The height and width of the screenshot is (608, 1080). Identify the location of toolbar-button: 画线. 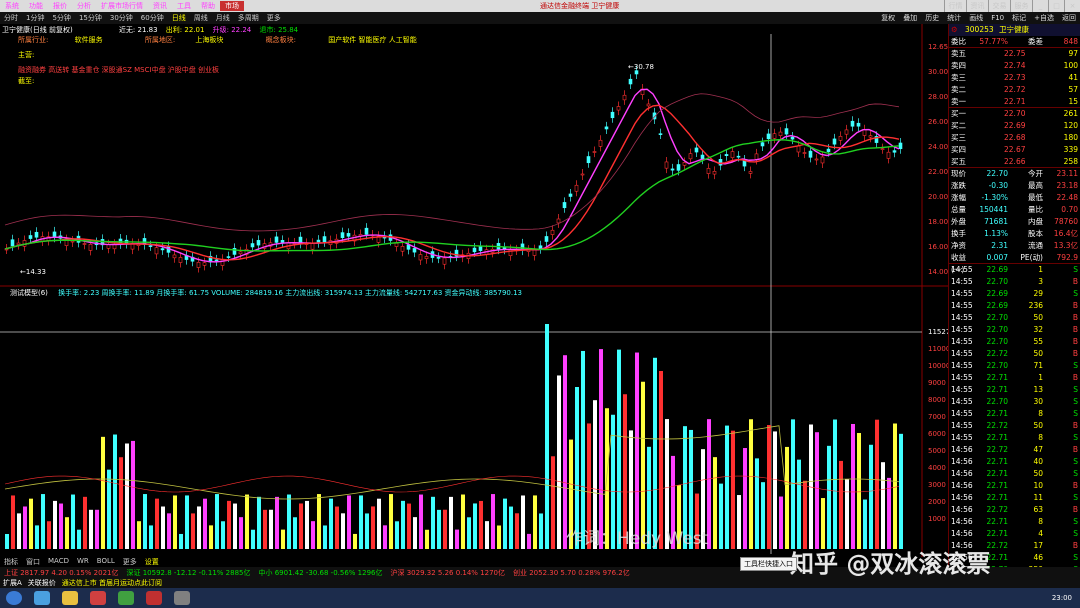
(976, 18).